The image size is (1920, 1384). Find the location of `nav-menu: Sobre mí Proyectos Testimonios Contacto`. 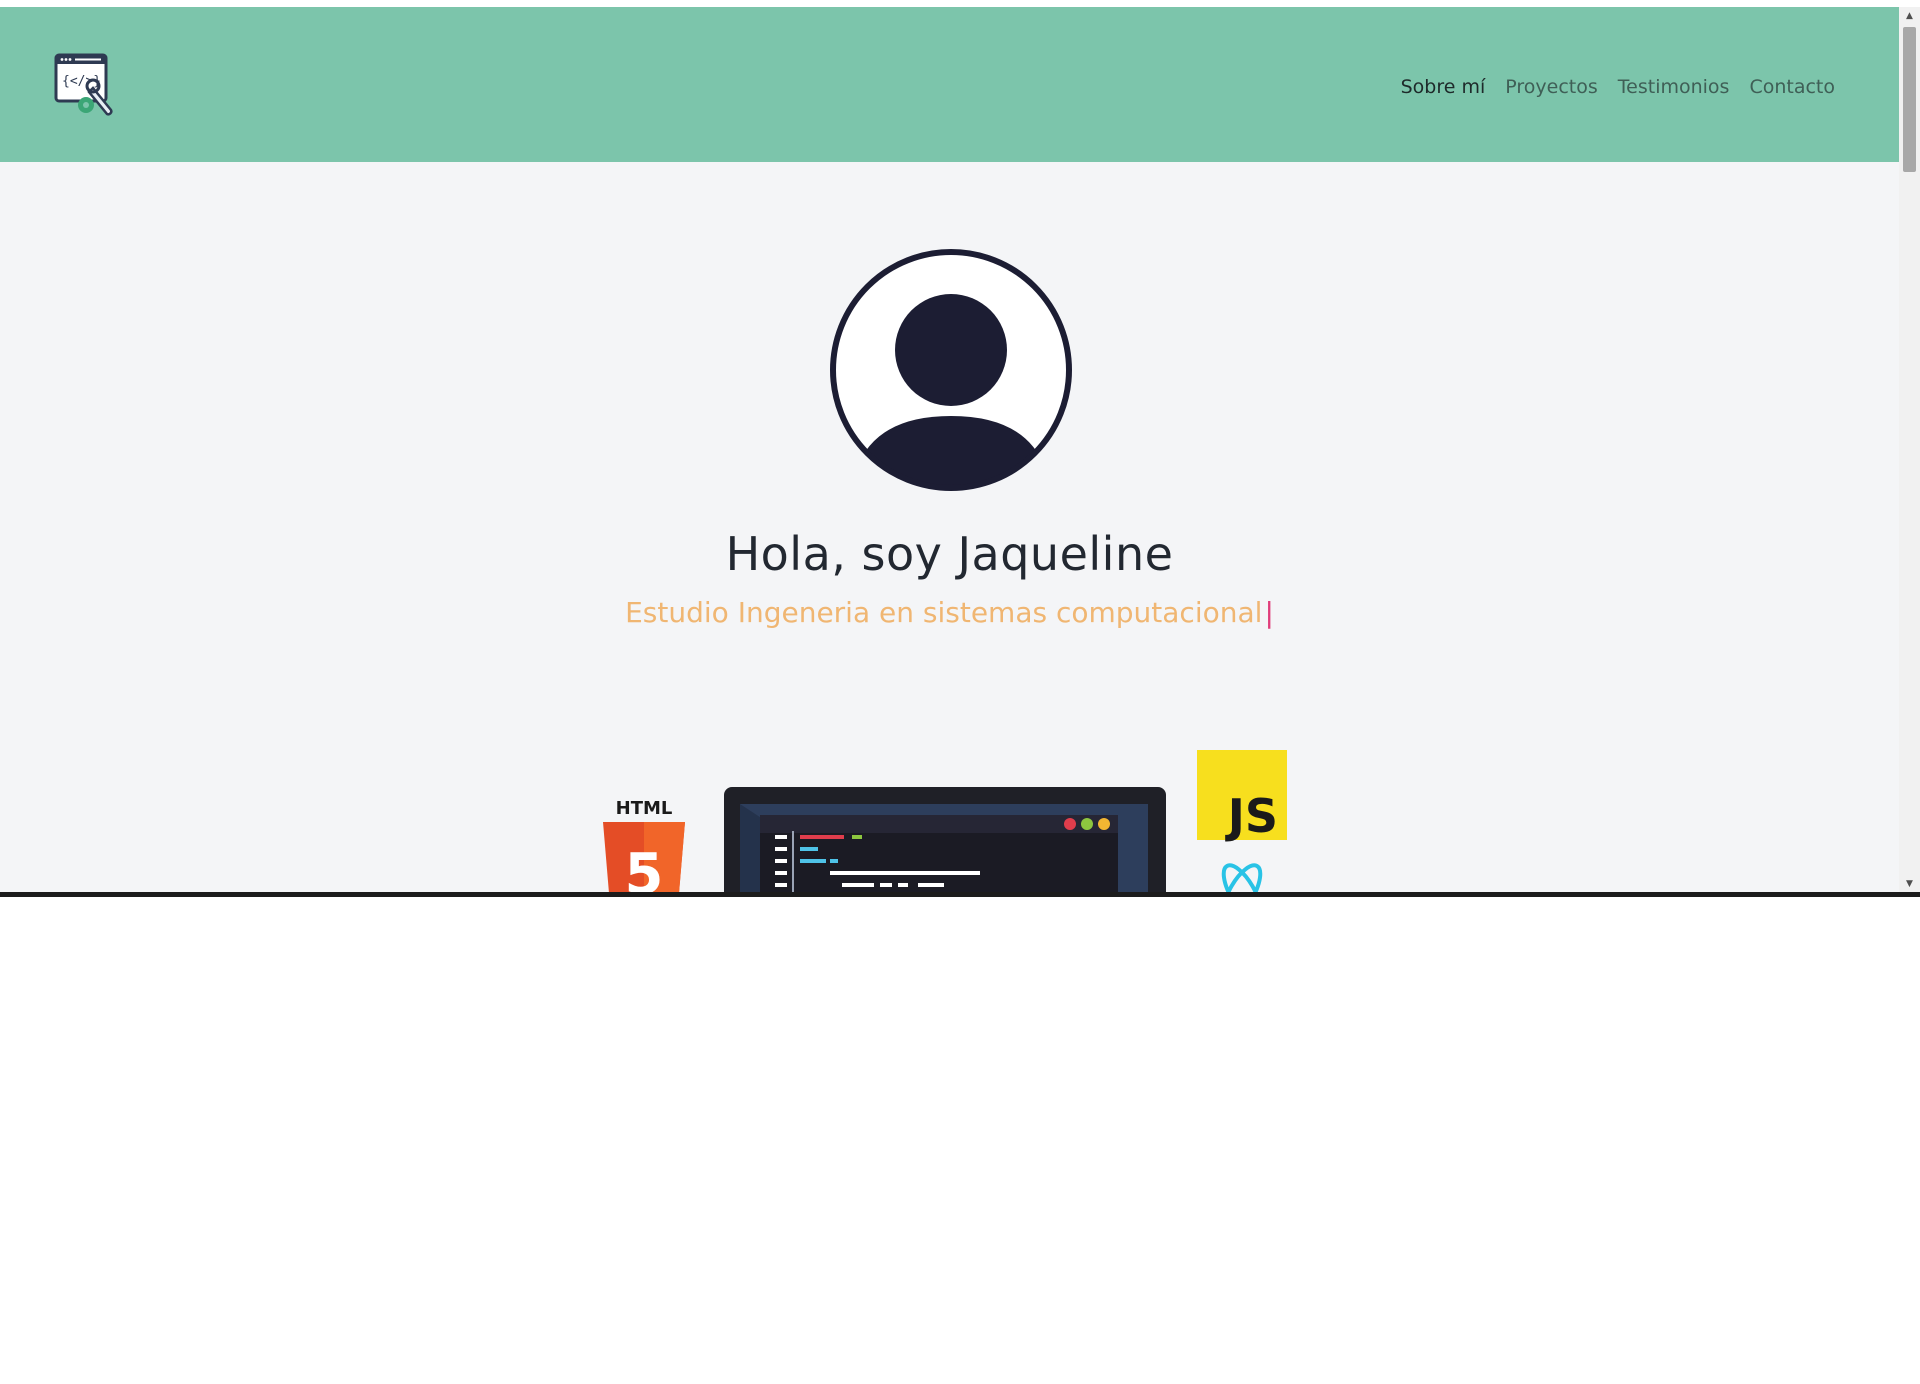

nav-menu: Sobre mí Proyectos Testimonios Contacto is located at coordinates (1618, 87).